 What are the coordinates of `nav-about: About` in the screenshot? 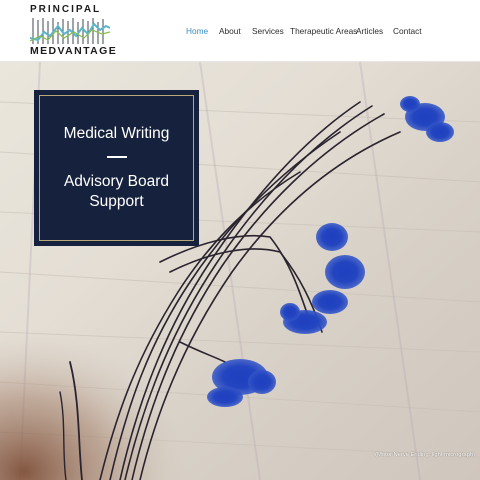 It's located at (230, 31).